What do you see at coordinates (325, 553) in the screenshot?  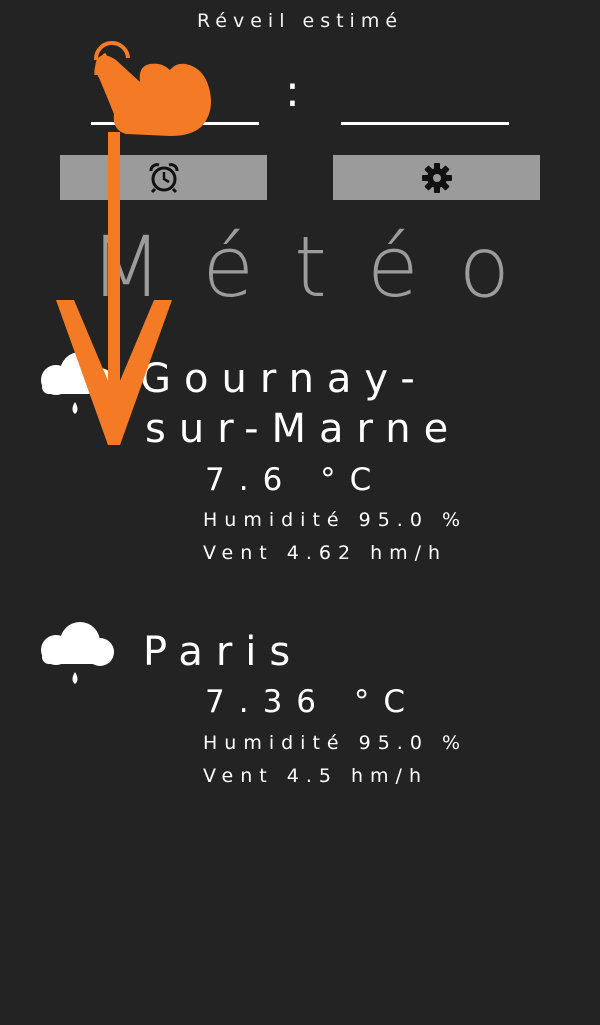 I see `city-wind: Vent 4.62 hm/h` at bounding box center [325, 553].